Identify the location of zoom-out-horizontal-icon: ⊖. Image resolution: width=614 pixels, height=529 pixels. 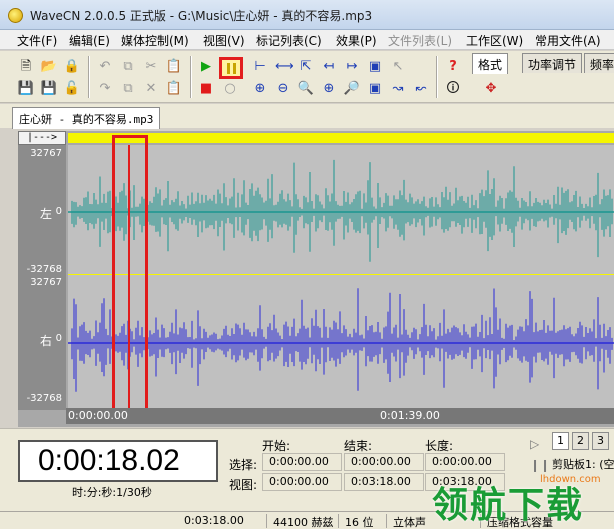
(283, 89).